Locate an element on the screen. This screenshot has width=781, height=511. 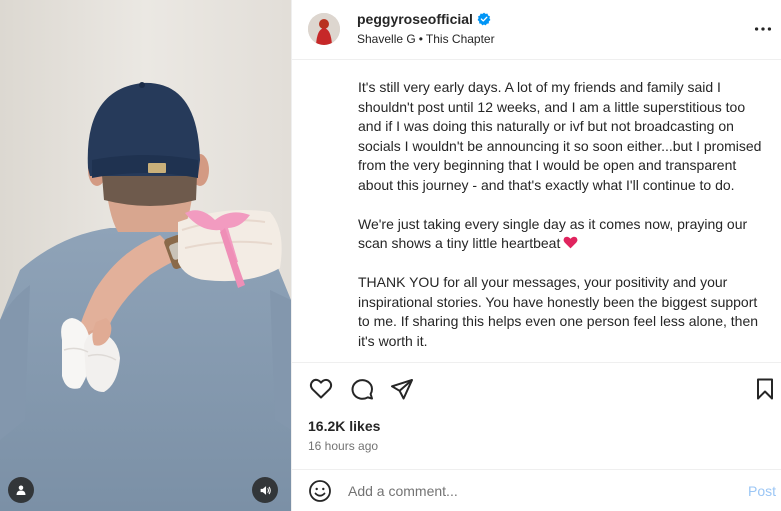
post-comment-button: Post is located at coordinates (762, 491).